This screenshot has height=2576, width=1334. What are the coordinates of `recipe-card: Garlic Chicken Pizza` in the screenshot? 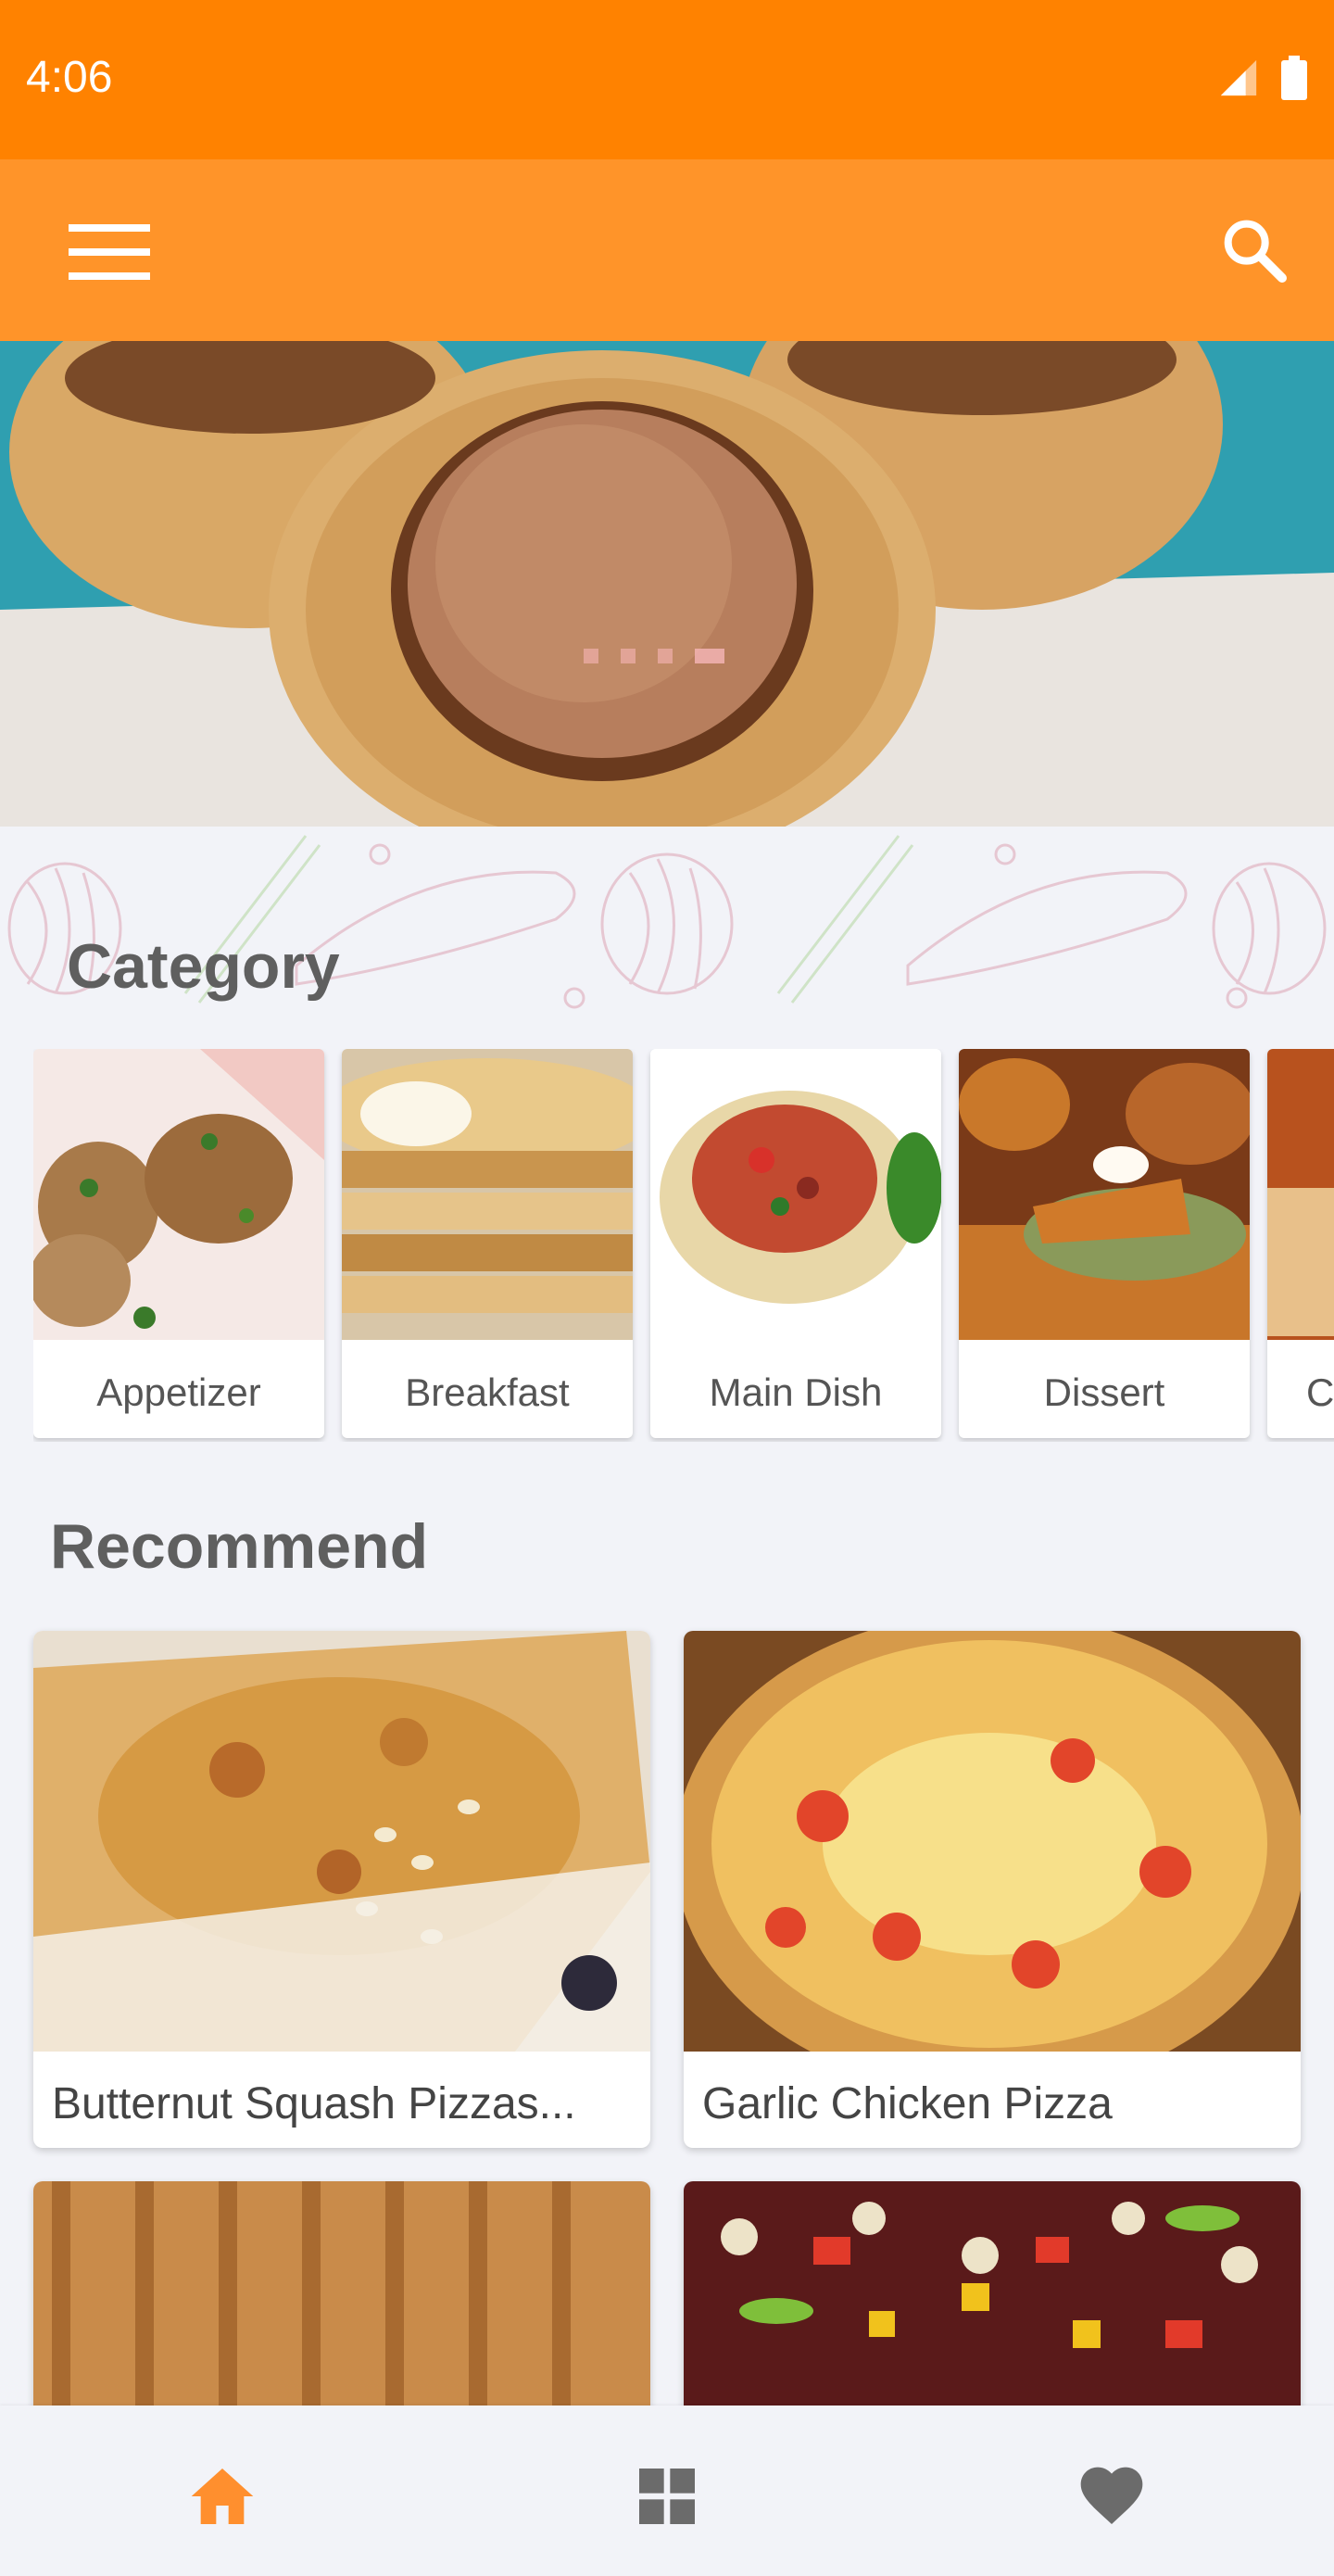 It's located at (993, 1889).